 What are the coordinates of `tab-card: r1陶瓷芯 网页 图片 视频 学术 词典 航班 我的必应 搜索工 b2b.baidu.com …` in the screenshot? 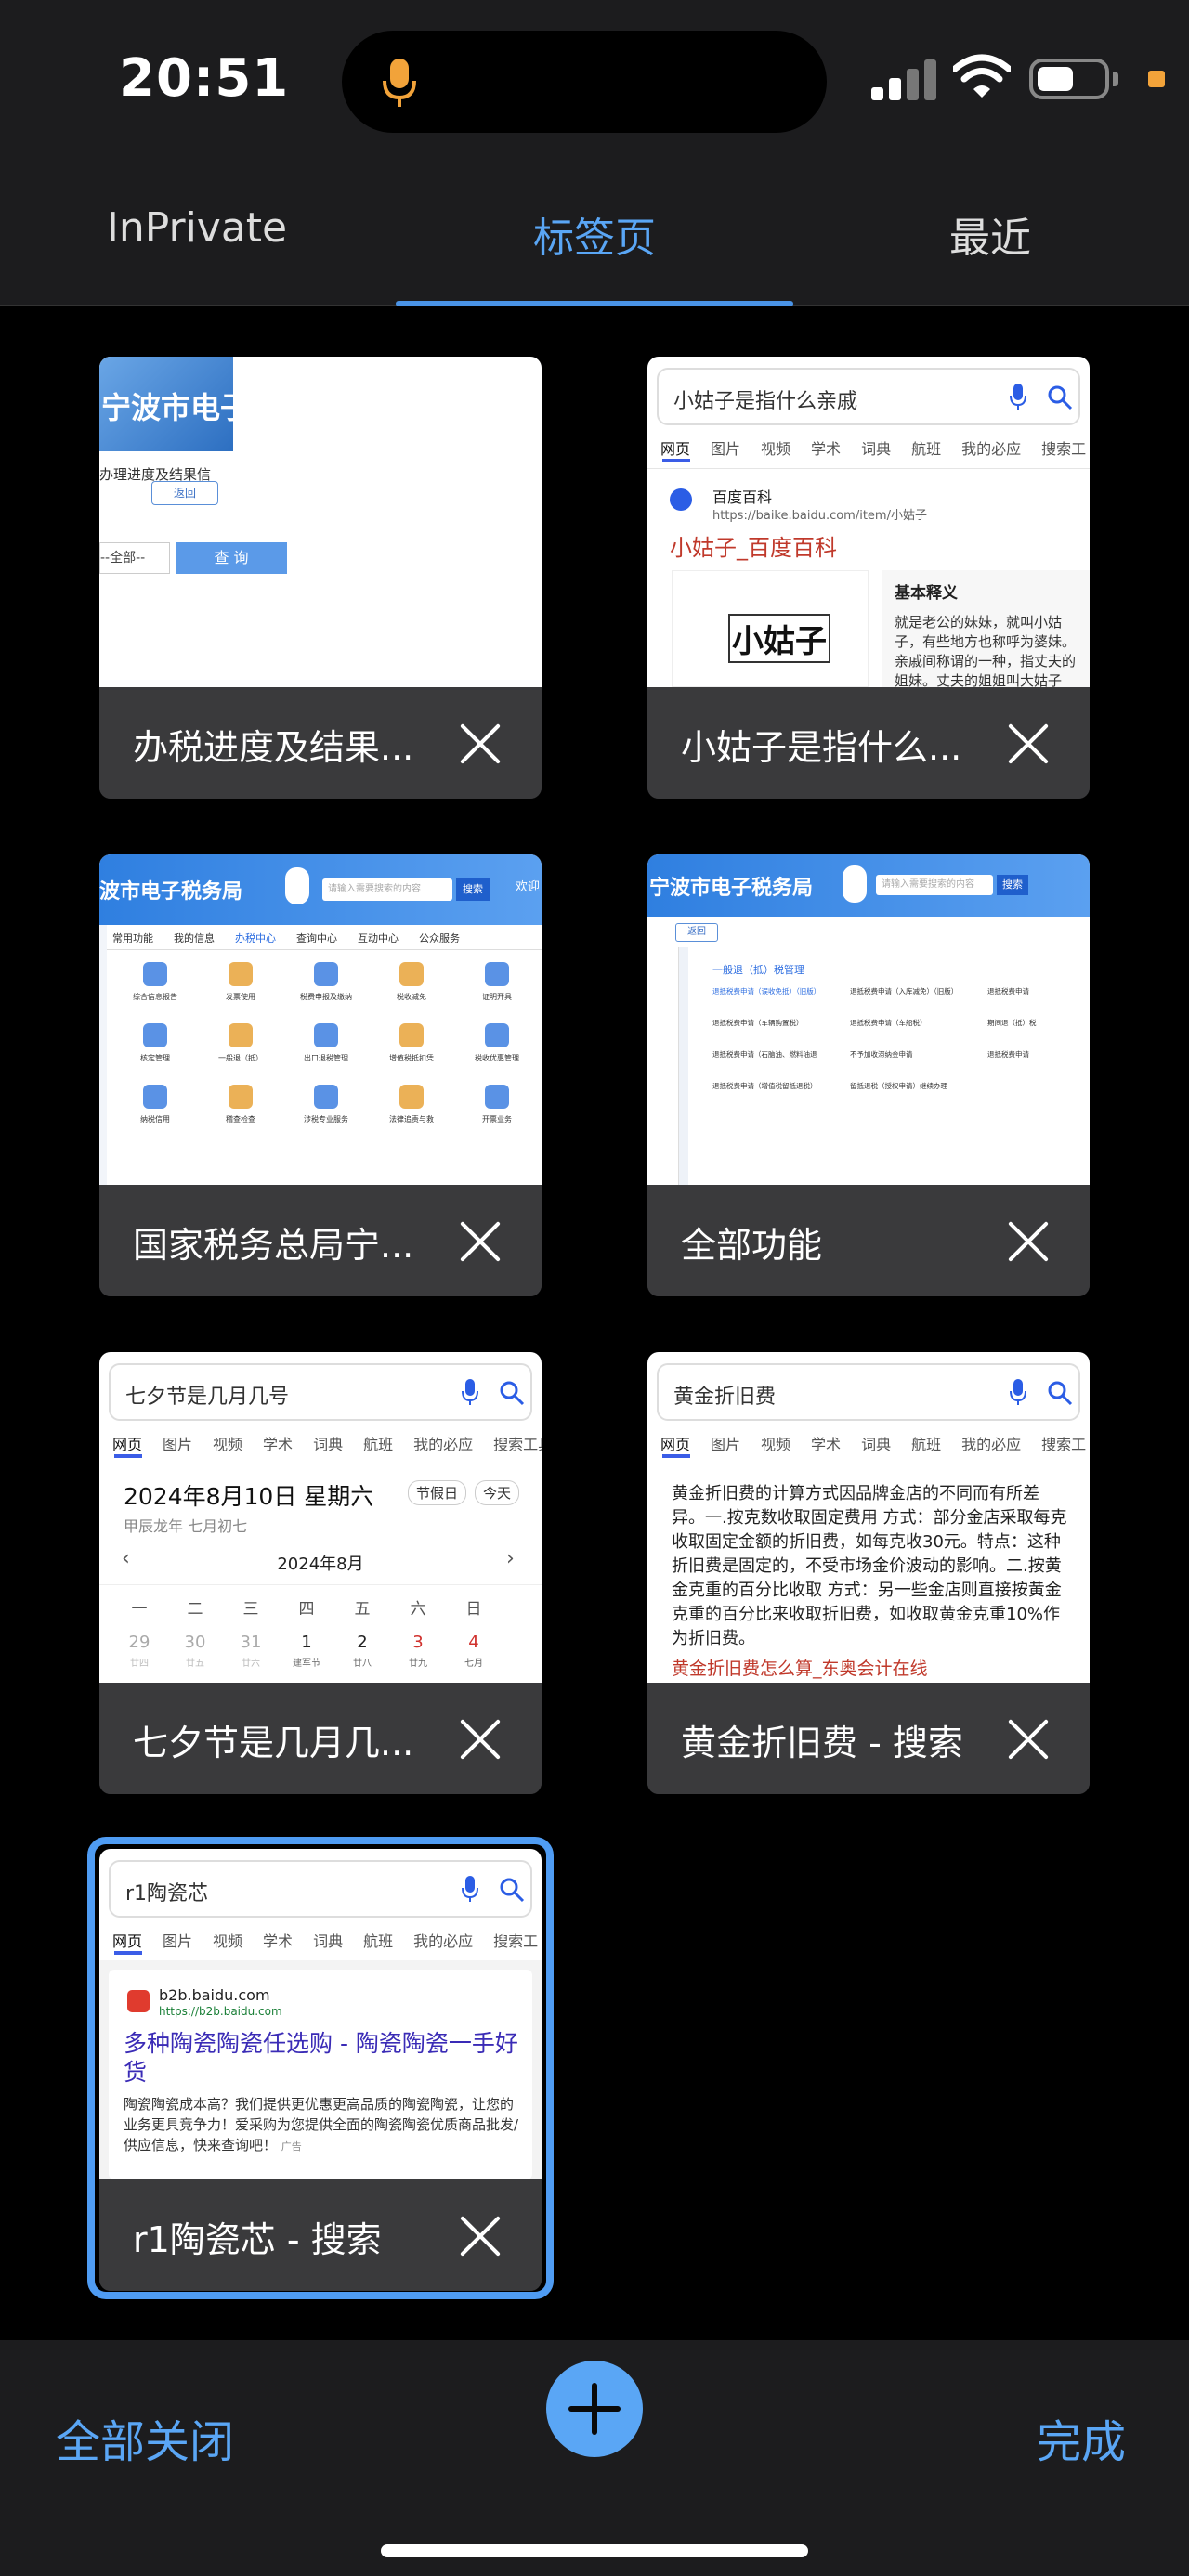 It's located at (320, 2070).